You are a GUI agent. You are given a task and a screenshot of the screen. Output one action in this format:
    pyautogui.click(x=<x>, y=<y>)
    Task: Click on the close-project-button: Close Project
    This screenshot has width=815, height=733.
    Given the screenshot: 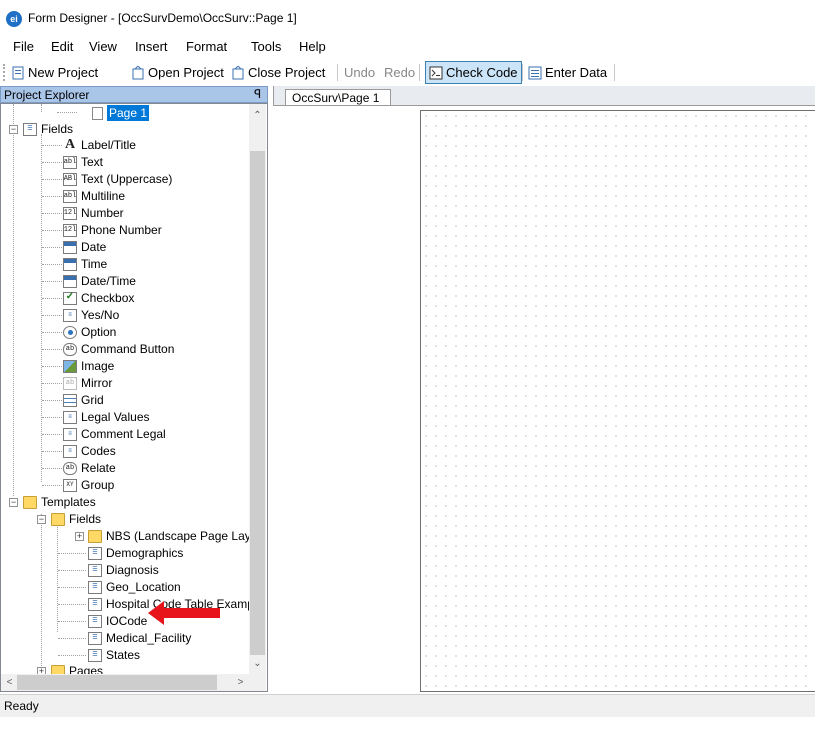 What is the action you would take?
    pyautogui.click(x=278, y=72)
    